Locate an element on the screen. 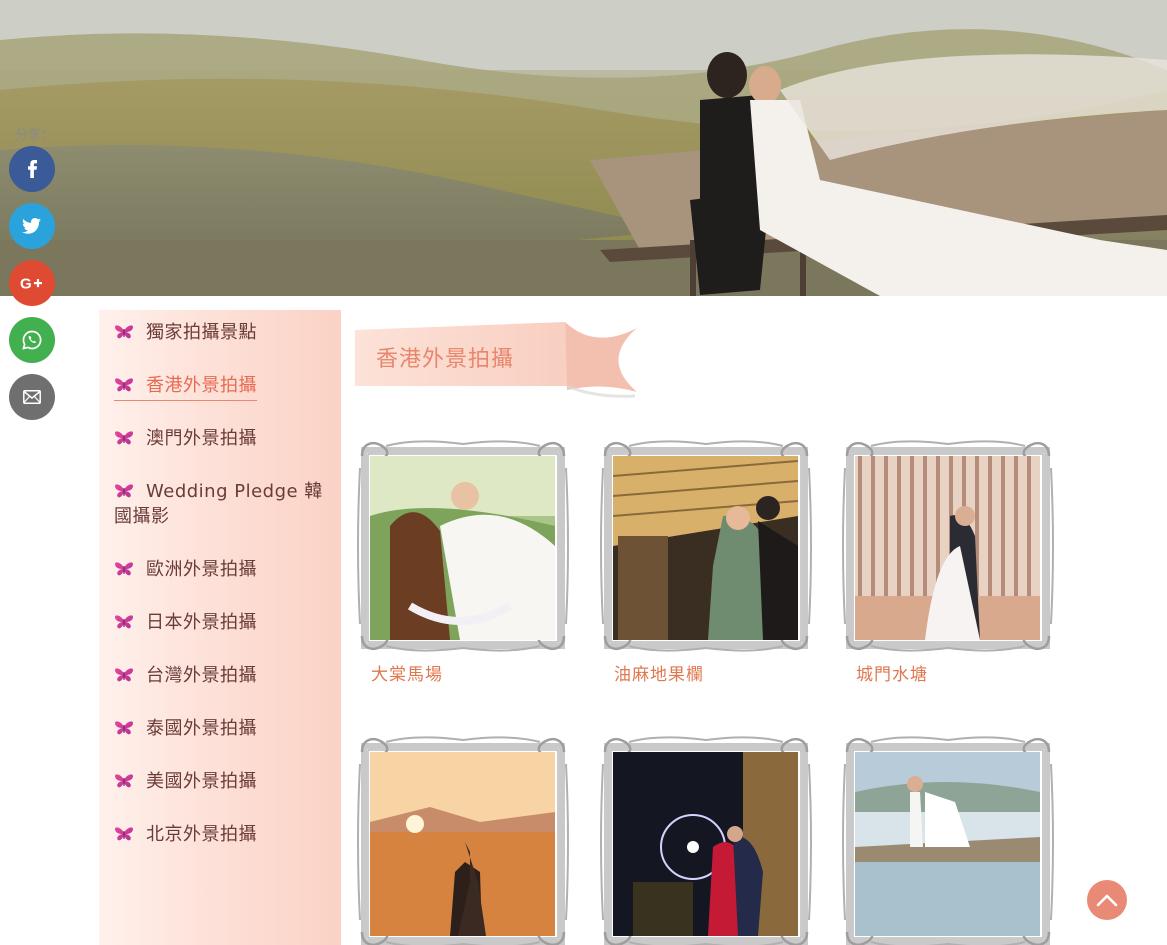  sidebar-item-label: 澳門外景拍攝 is located at coordinates (201, 438).